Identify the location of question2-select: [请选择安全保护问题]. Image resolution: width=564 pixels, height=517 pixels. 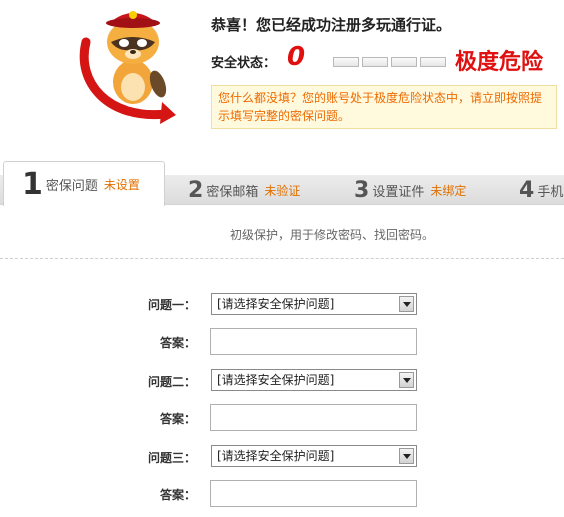
(314, 380).